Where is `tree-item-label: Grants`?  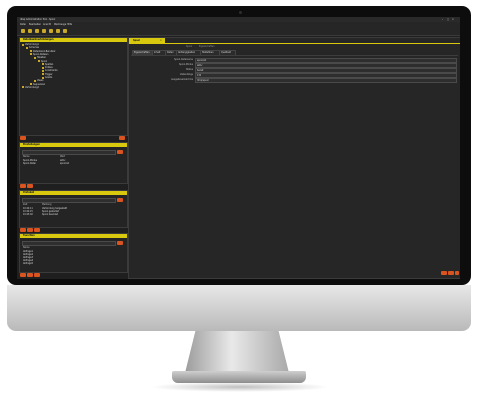 tree-item-label: Grants is located at coordinates (49, 77).